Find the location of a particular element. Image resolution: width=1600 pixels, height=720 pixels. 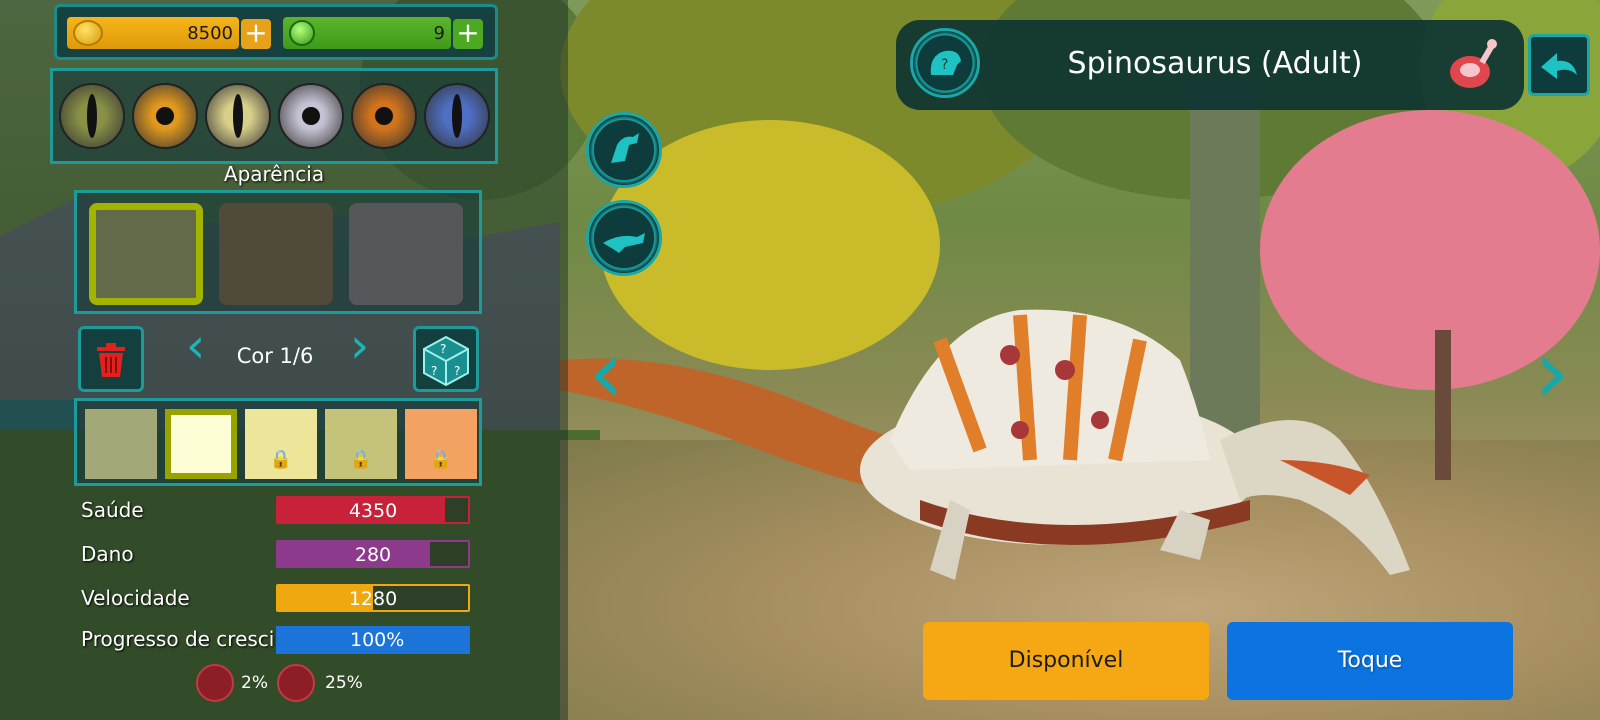

next-dino-arrow: › is located at coordinates (1552, 372).